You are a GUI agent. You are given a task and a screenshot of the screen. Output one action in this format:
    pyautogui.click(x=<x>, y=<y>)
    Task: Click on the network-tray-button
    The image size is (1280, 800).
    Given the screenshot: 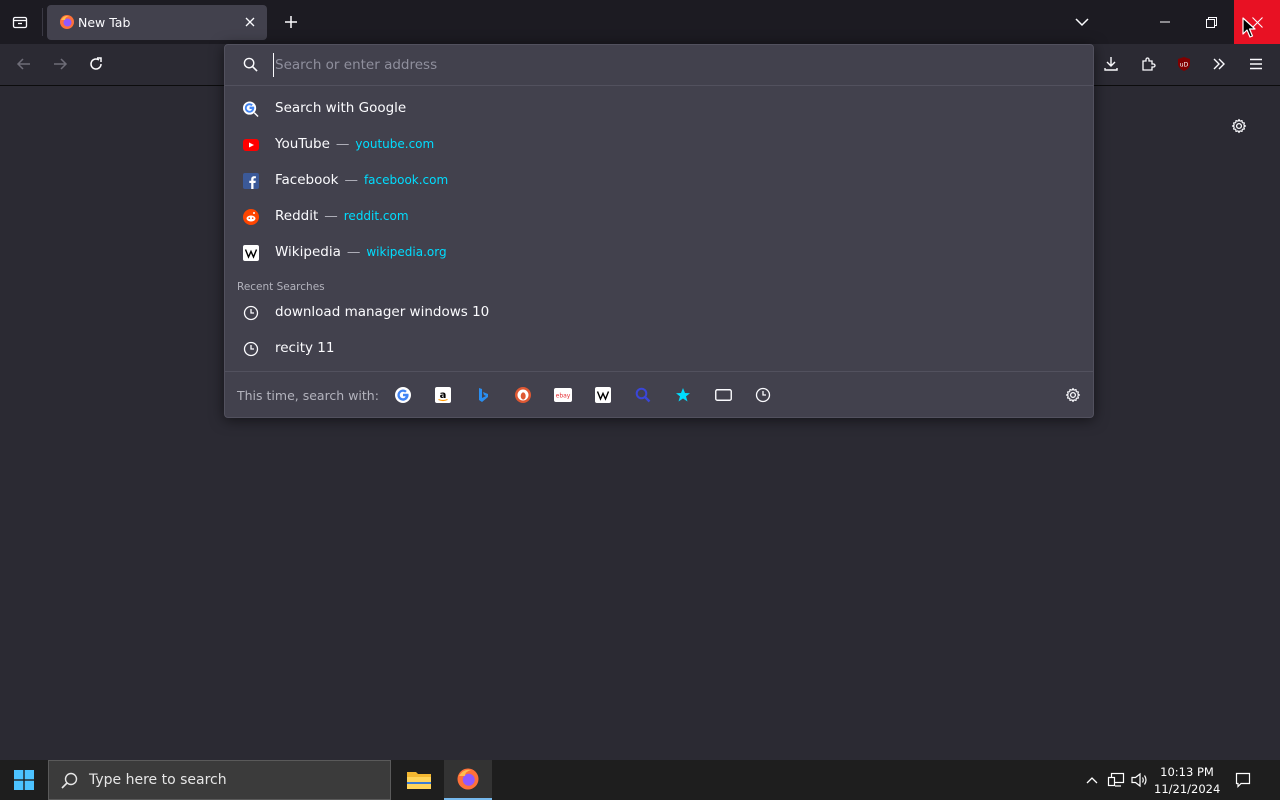 What is the action you would take?
    pyautogui.click(x=1116, y=780)
    